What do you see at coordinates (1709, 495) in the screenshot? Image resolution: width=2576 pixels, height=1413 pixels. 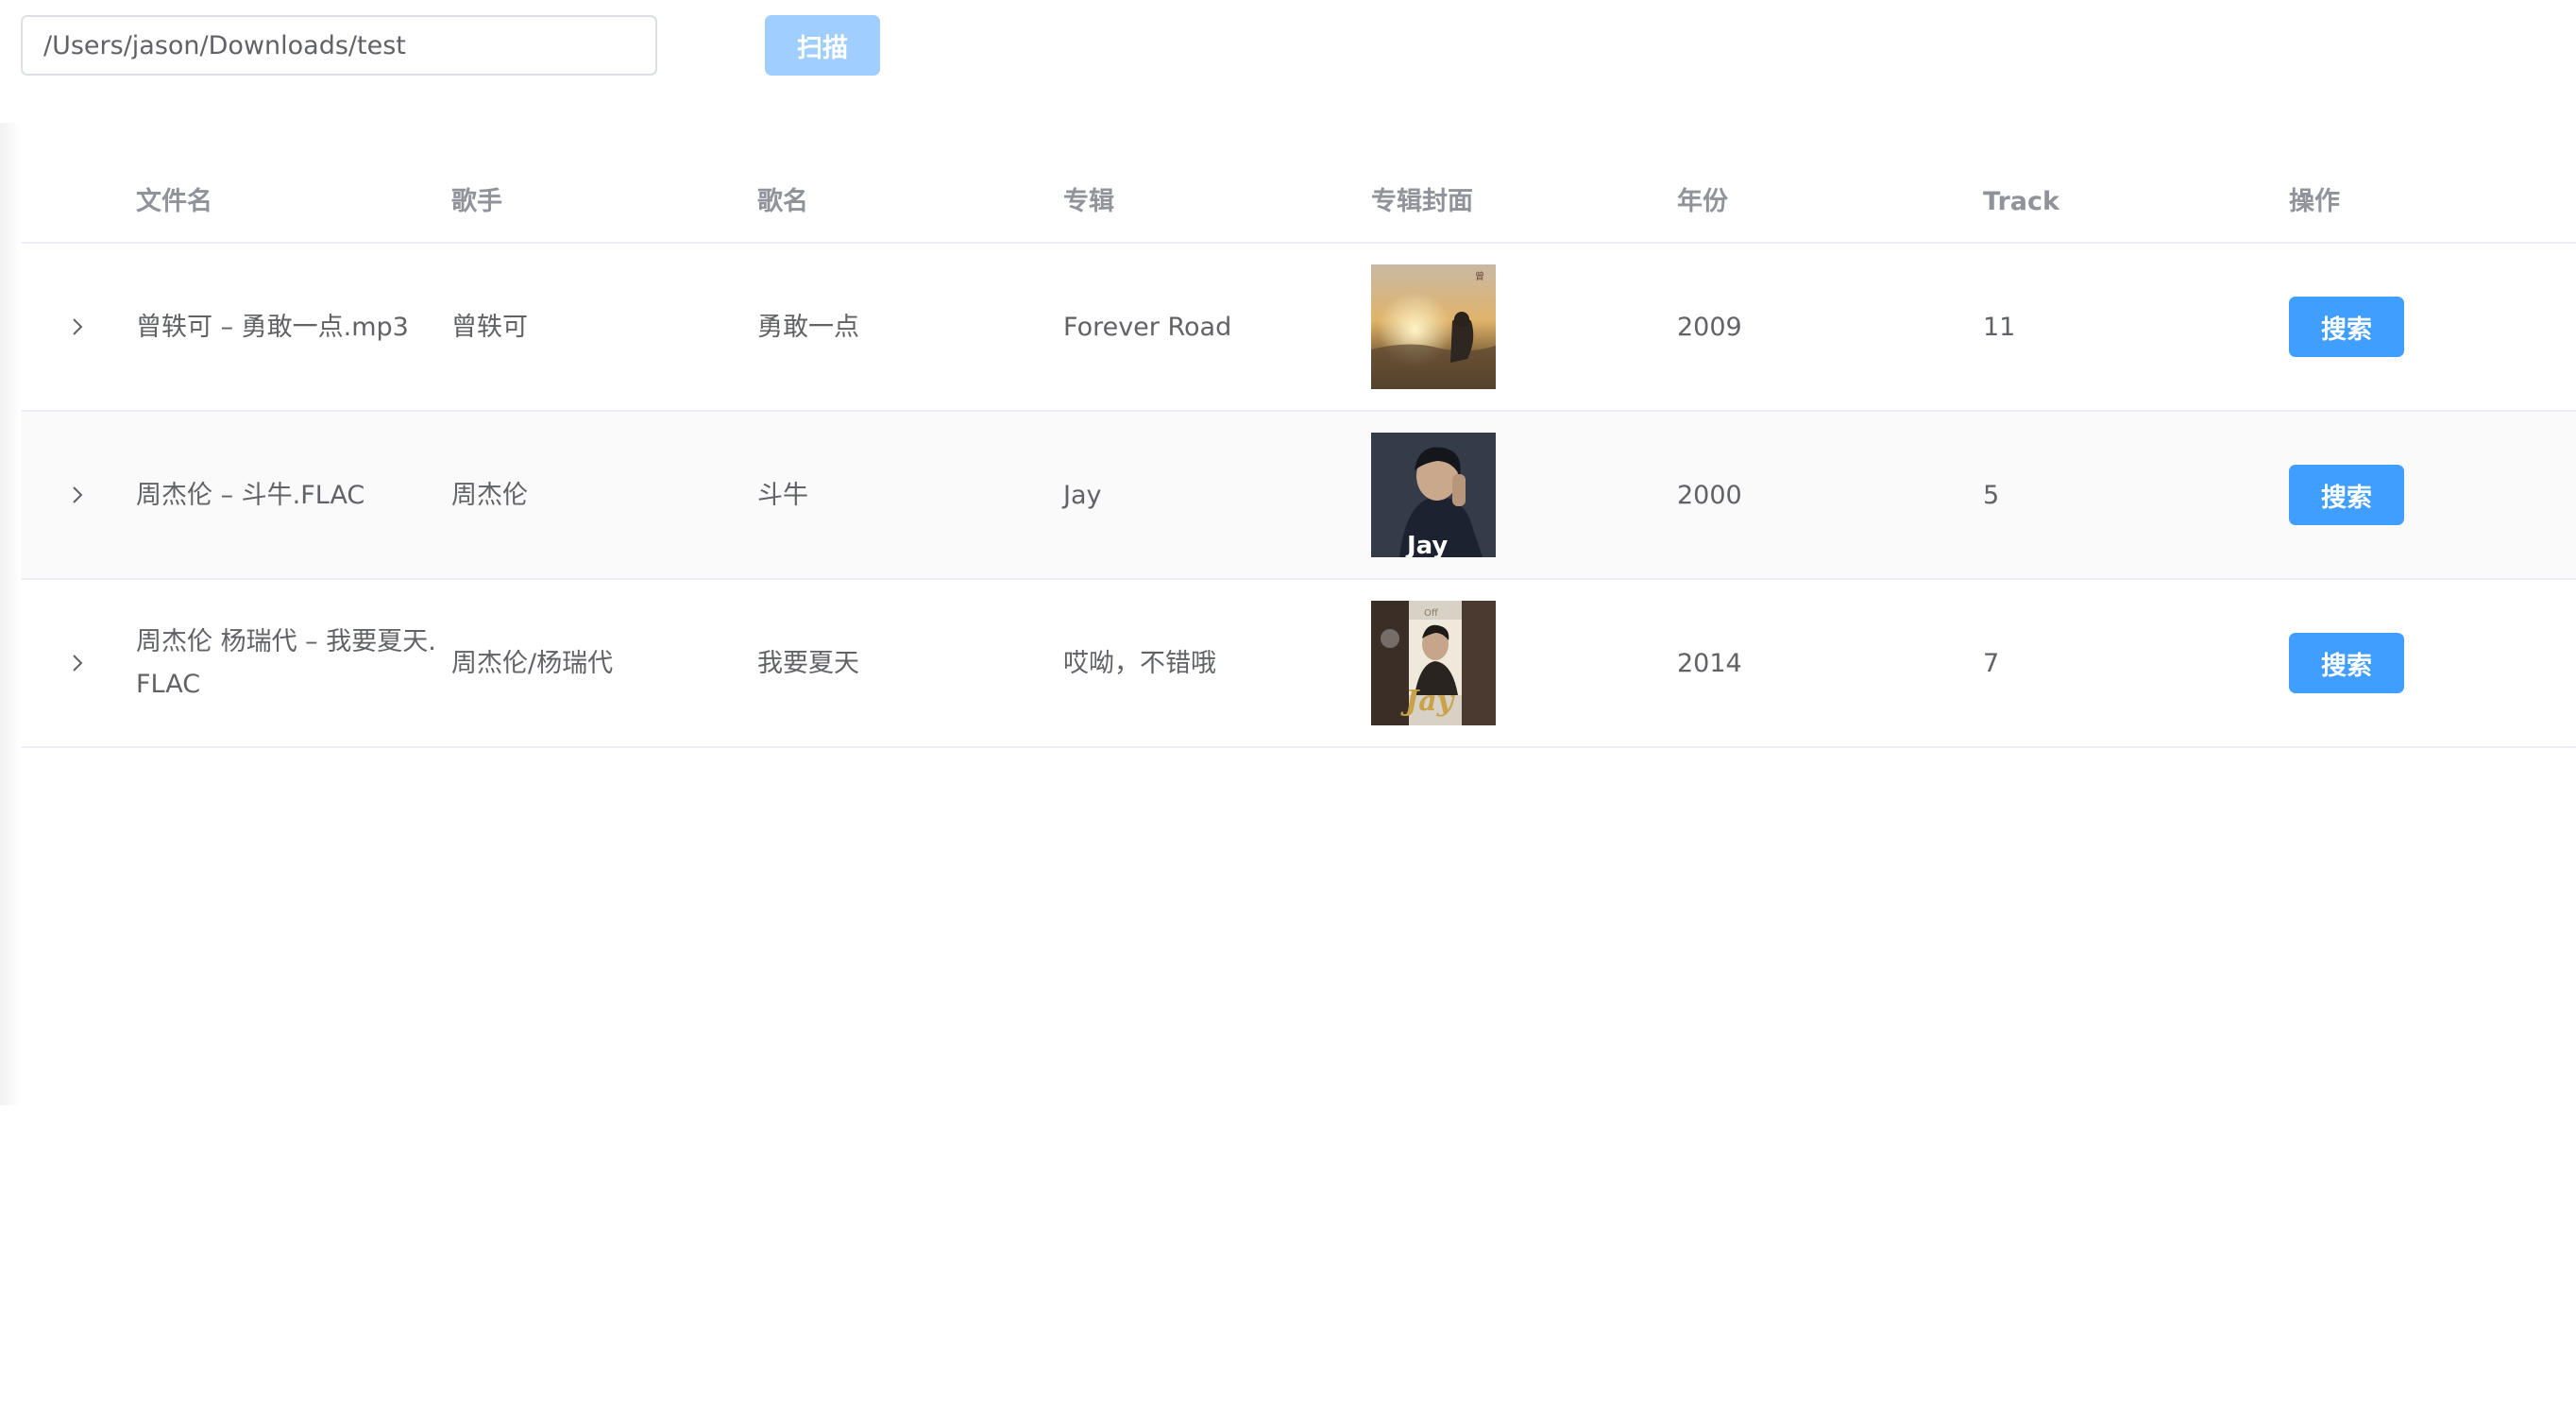 I see `year-cell: 2000` at bounding box center [1709, 495].